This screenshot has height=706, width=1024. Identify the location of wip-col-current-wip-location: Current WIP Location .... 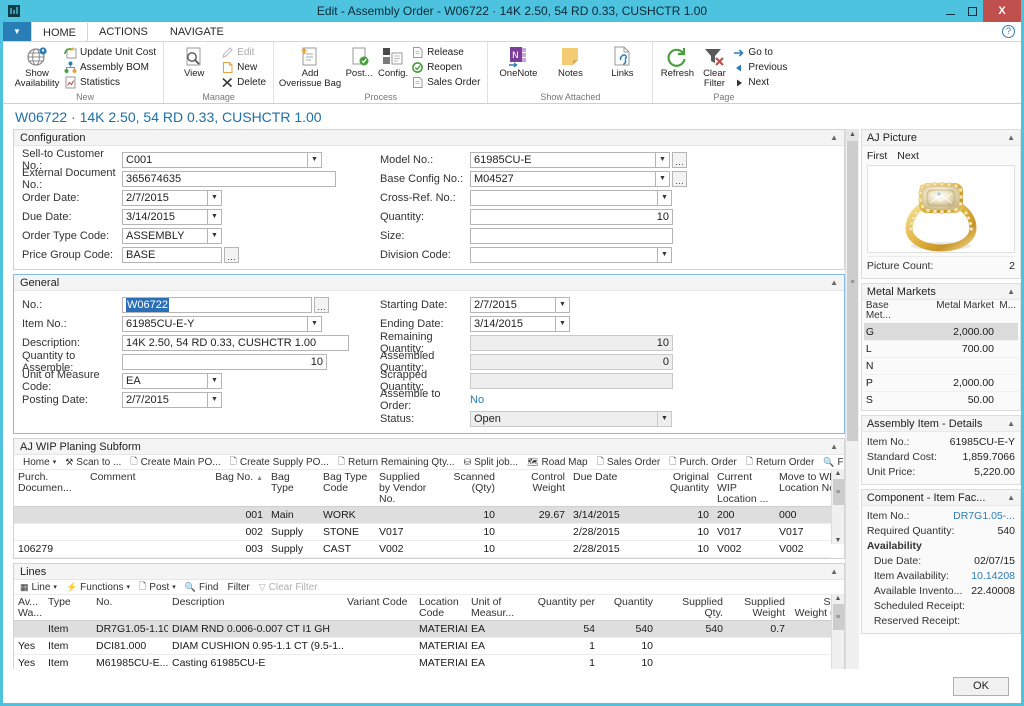
(744, 488).